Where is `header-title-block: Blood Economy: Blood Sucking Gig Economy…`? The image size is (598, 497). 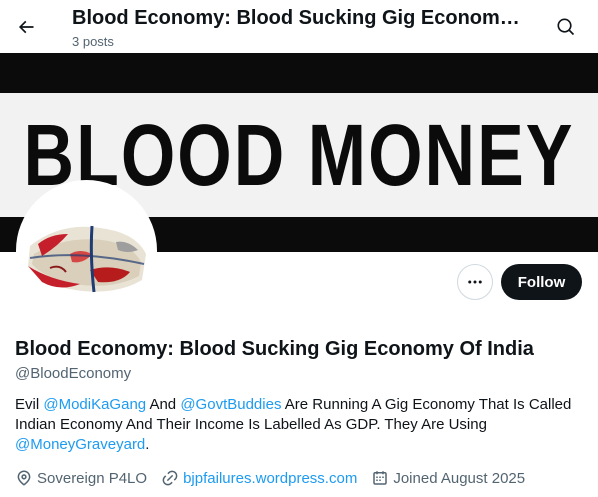 header-title-block: Blood Economy: Blood Sucking Gig Economy… is located at coordinates (297, 28).